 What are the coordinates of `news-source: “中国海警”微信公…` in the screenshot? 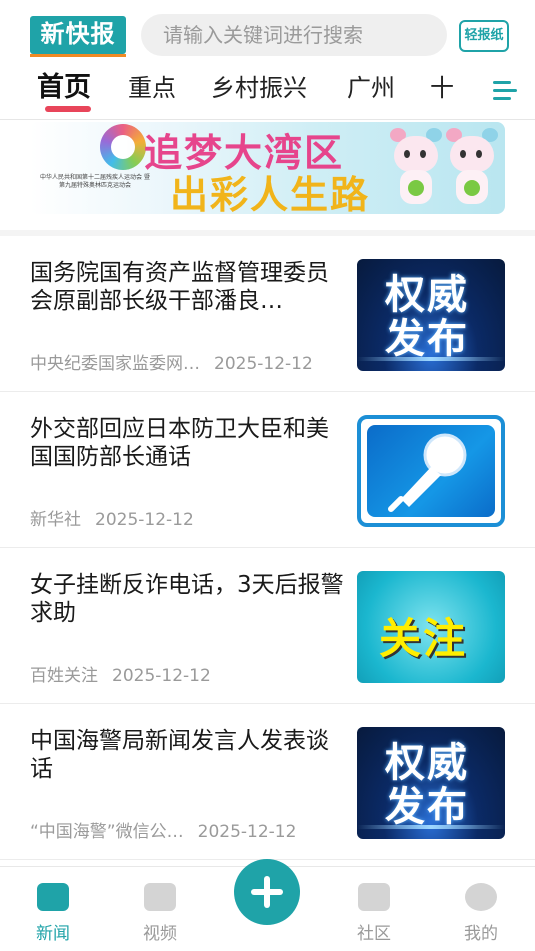 It's located at (107, 832).